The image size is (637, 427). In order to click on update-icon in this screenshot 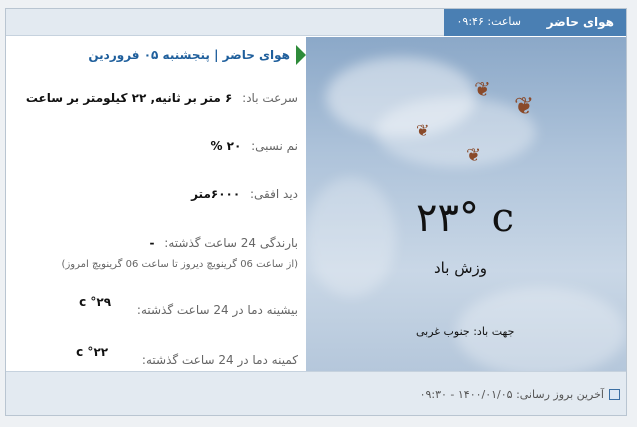, I will do `click(614, 394)`.